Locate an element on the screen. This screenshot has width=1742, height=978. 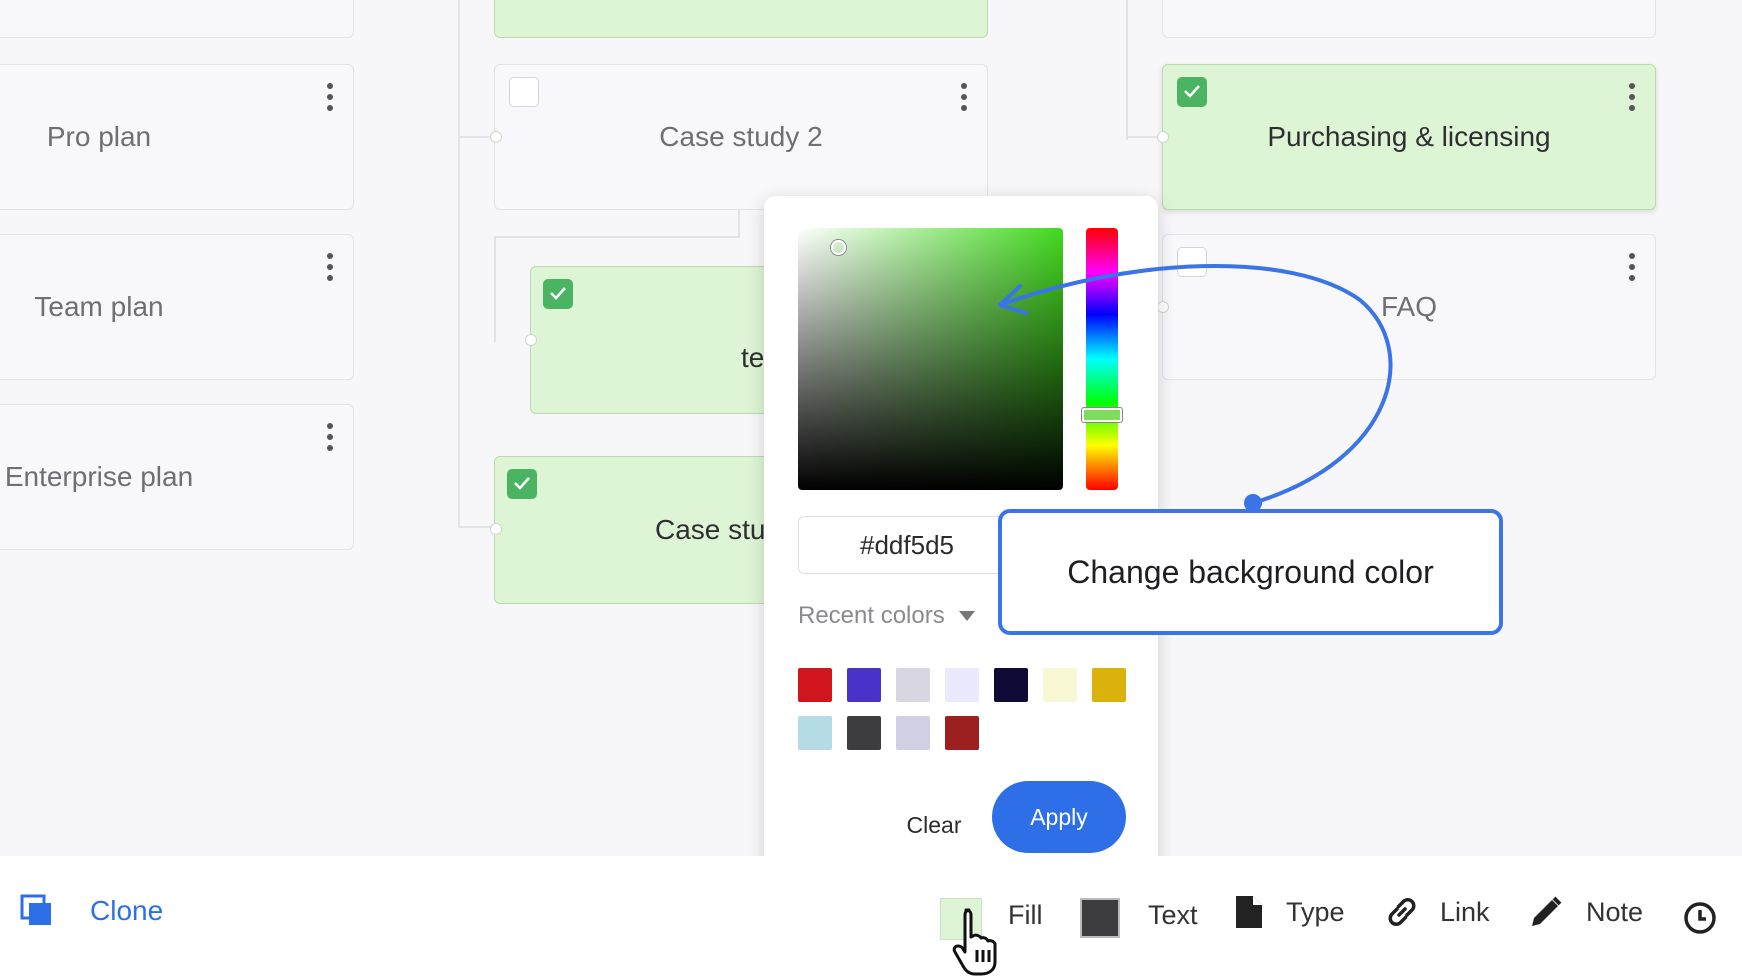
link-icon is located at coordinates (1402, 912).